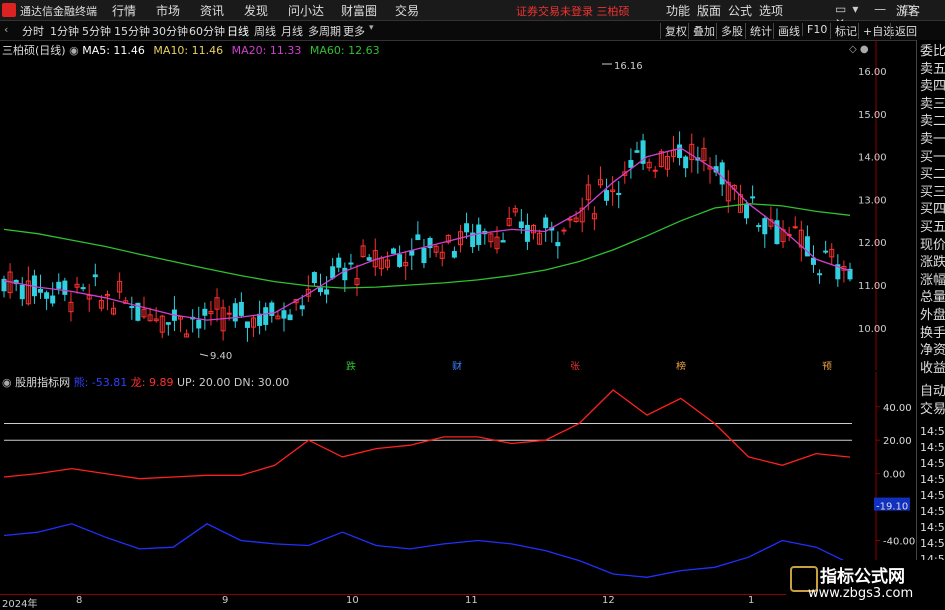 The height and width of the screenshot is (610, 945). Describe the element at coordinates (932, 351) in the screenshot. I see `side-item: 净资` at that location.